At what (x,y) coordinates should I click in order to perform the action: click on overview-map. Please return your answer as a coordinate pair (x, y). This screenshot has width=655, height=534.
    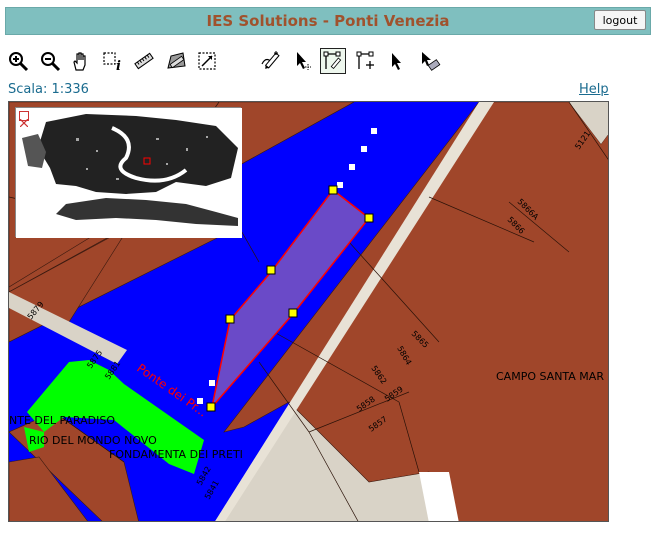
    Looking at the image, I should click on (128, 172).